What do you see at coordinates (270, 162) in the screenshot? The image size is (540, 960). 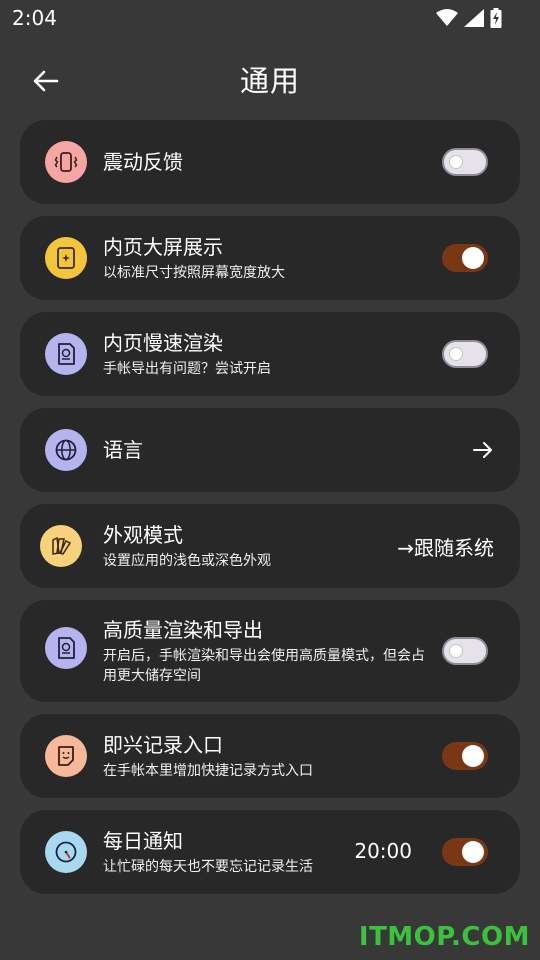 I see `setting-vibration-feedback: 震动反馈` at bounding box center [270, 162].